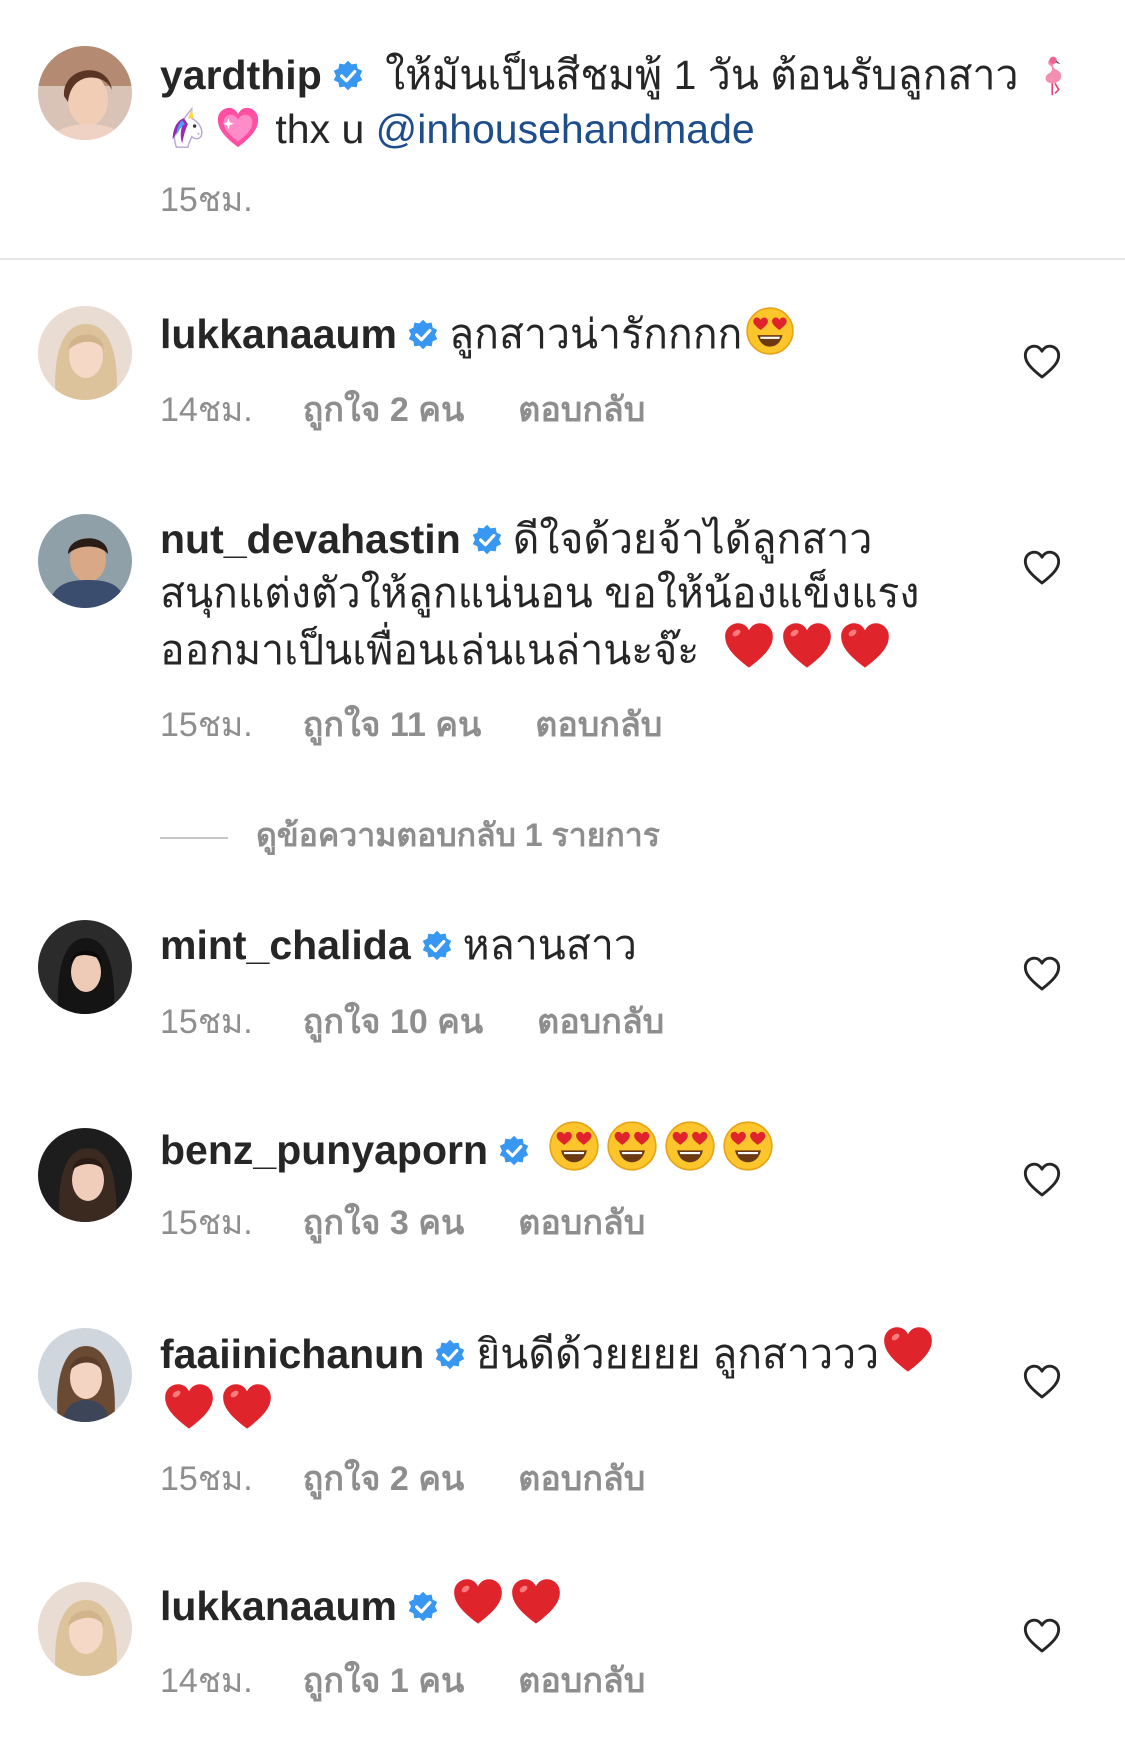 This screenshot has height=1740, width=1125. I want to click on view-replies-link: ดูข้อความตอบกลับ 1 รายการ, so click(410, 835).